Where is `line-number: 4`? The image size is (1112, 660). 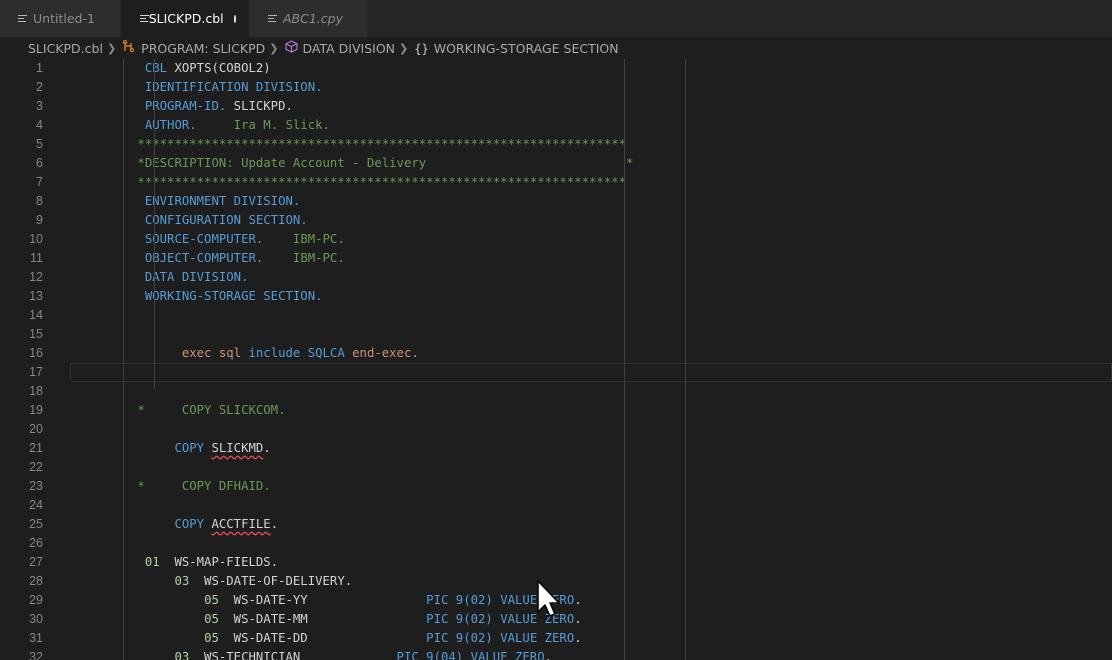
line-number: 4 is located at coordinates (39, 125).